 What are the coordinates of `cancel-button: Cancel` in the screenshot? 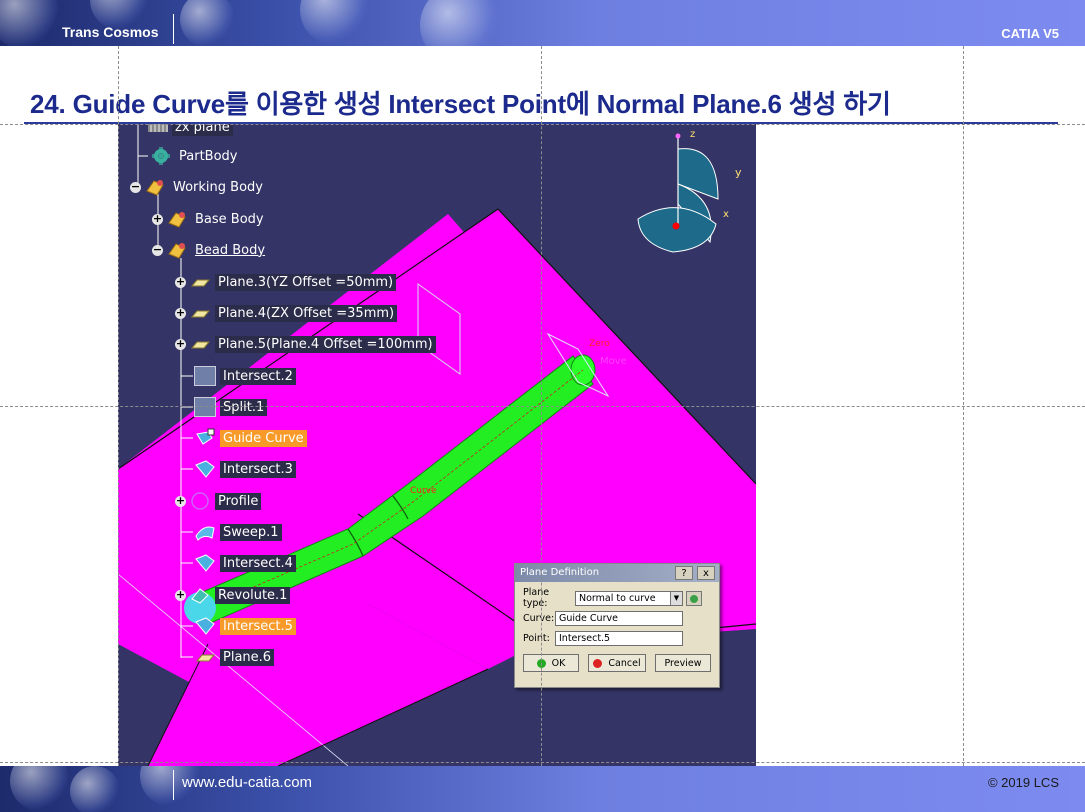 It's located at (617, 663).